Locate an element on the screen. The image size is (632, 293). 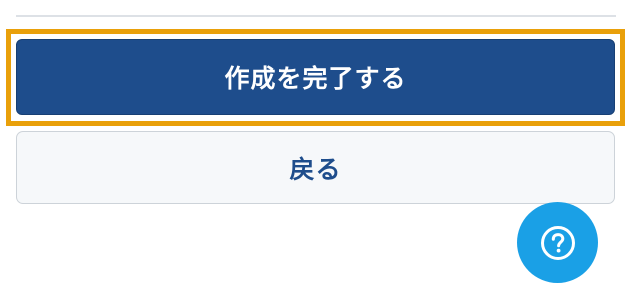
help-circle-icon is located at coordinates (557, 242).